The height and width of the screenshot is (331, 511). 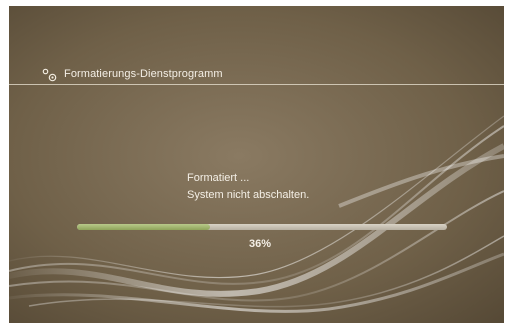 I want to click on progress-bar-fill, so click(x=144, y=227).